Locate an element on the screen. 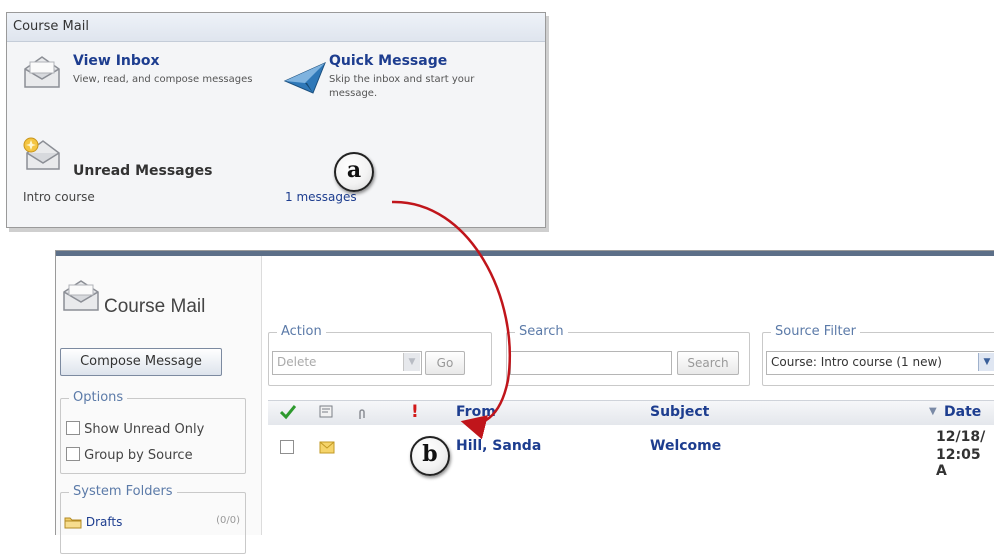 This screenshot has height=554, width=994. search-button: Search is located at coordinates (708, 363).